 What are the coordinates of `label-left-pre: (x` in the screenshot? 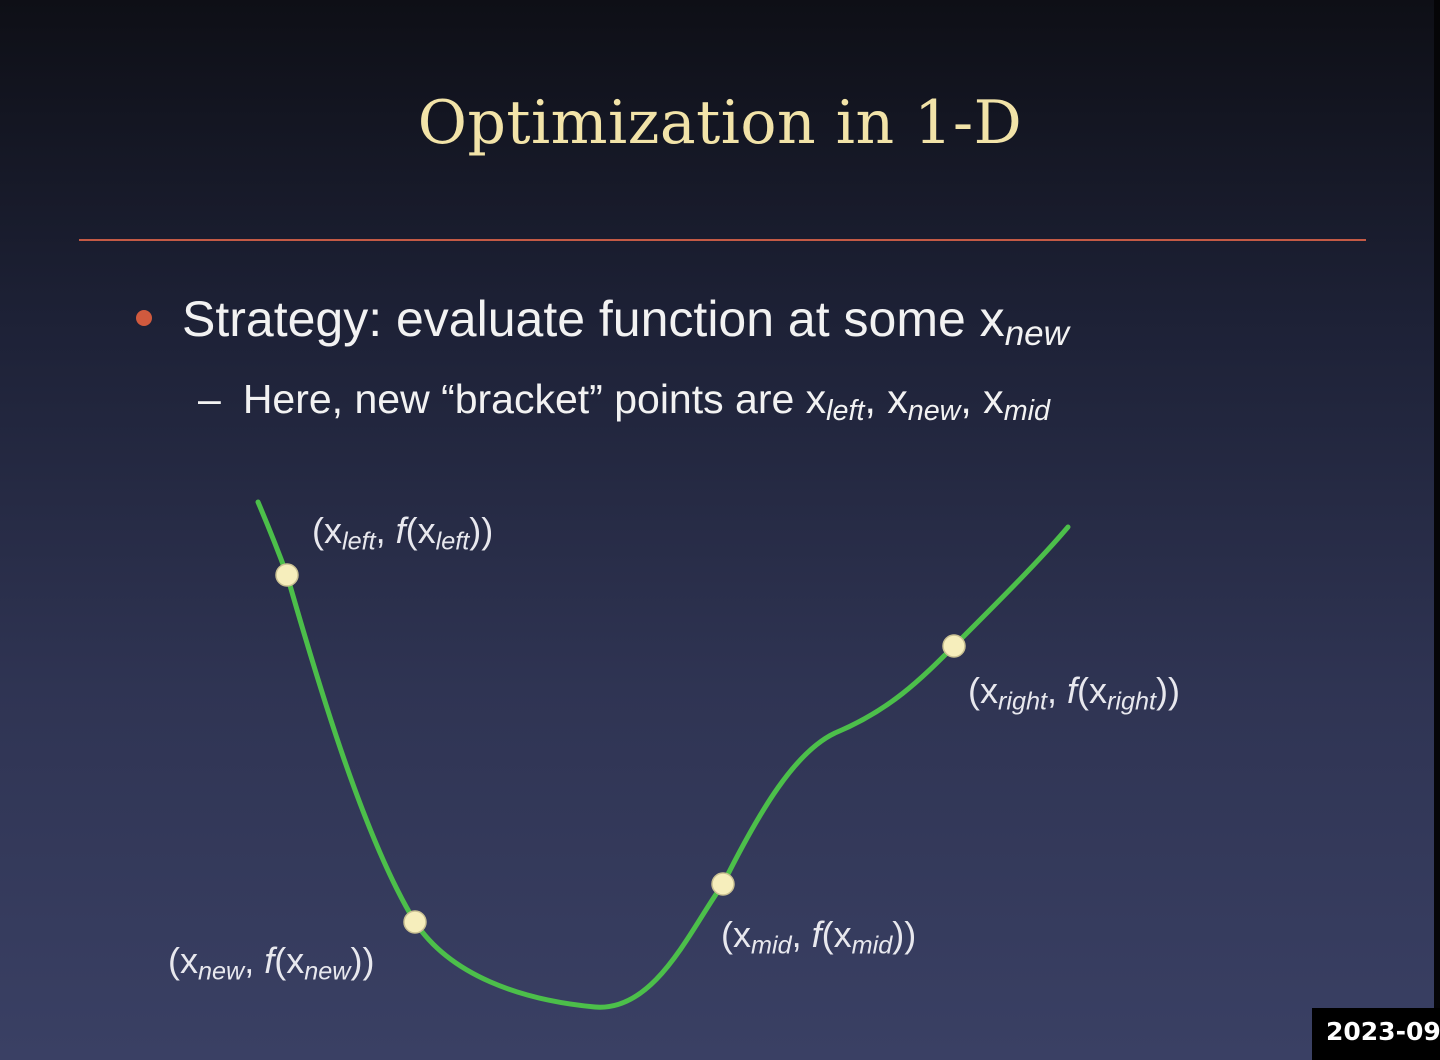 It's located at (327, 530).